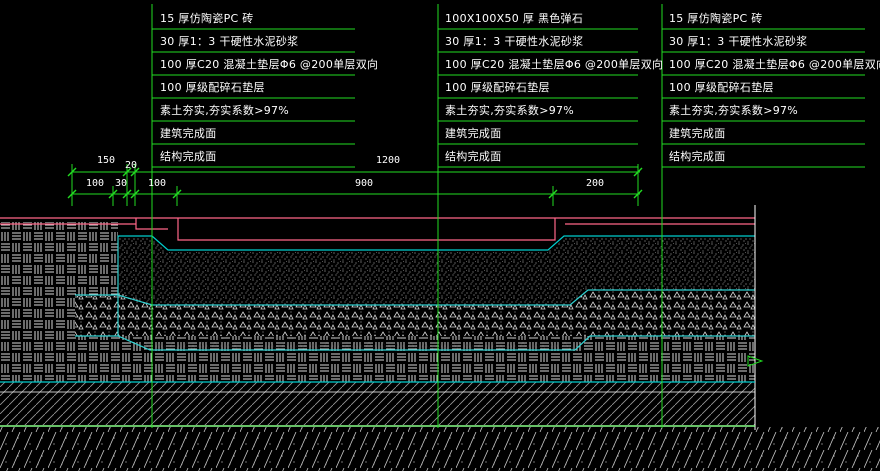  I want to click on dim-top-1200: 1200, so click(388, 160).